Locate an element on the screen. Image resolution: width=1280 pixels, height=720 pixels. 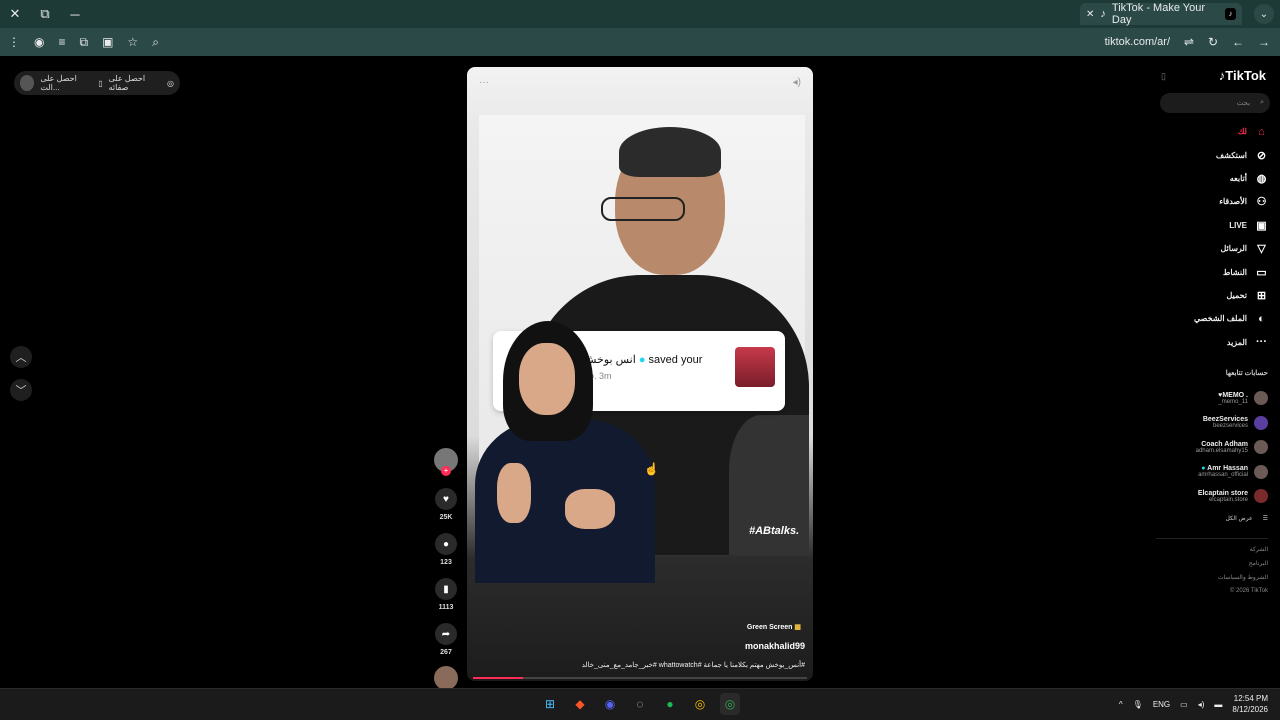
clock: 12:54 PM 8/12/2026 is located at coordinates (1250, 704).